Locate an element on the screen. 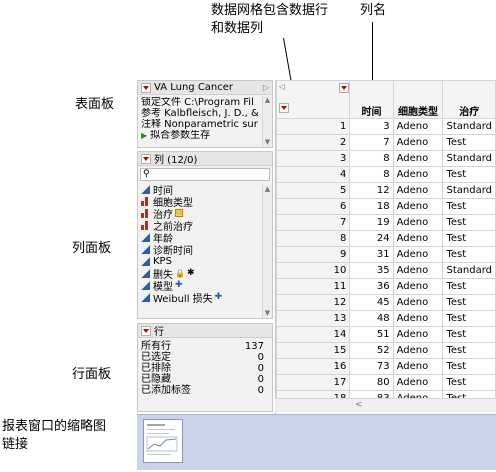  table-cell: 18 is located at coordinates (371, 206).